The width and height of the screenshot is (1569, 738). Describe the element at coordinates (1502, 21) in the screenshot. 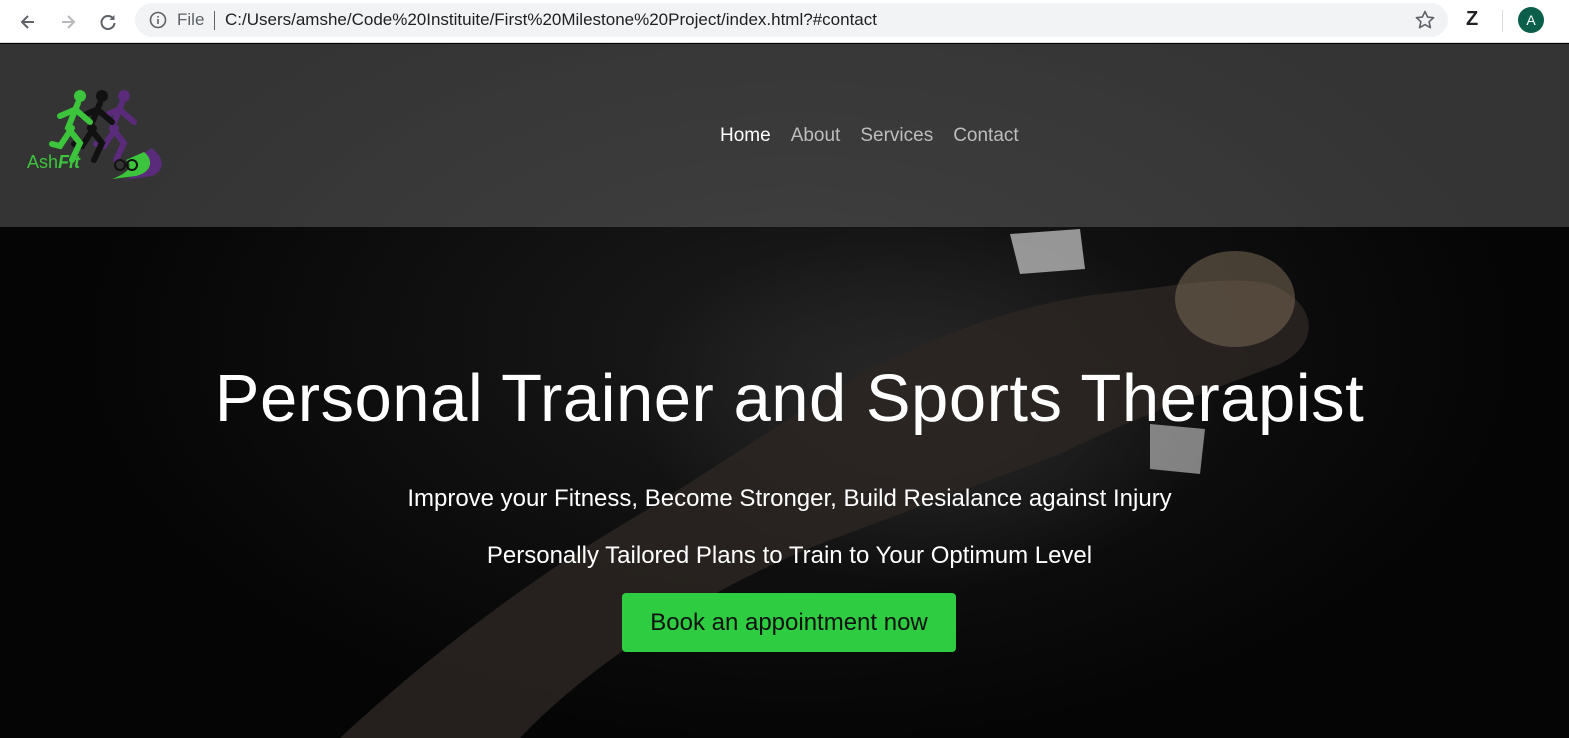

I see `toolbar-divider` at that location.